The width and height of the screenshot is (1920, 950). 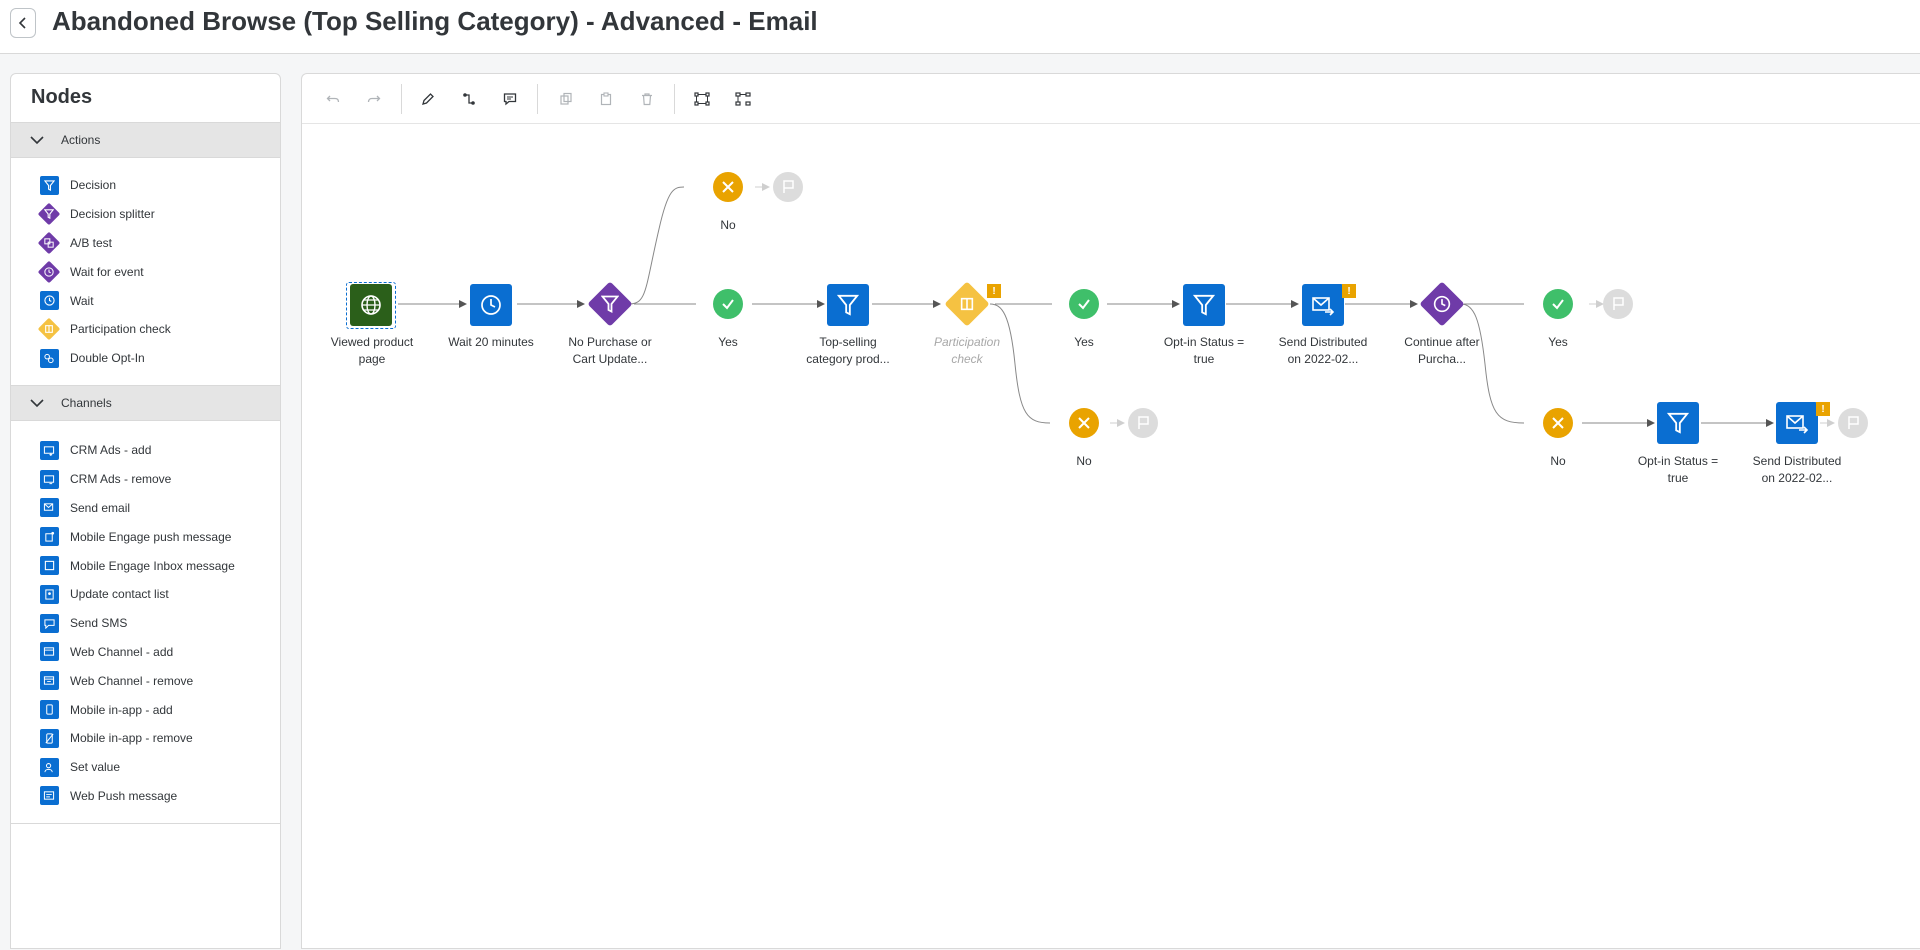 What do you see at coordinates (91, 242) in the screenshot?
I see `node-item-label: A/B test` at bounding box center [91, 242].